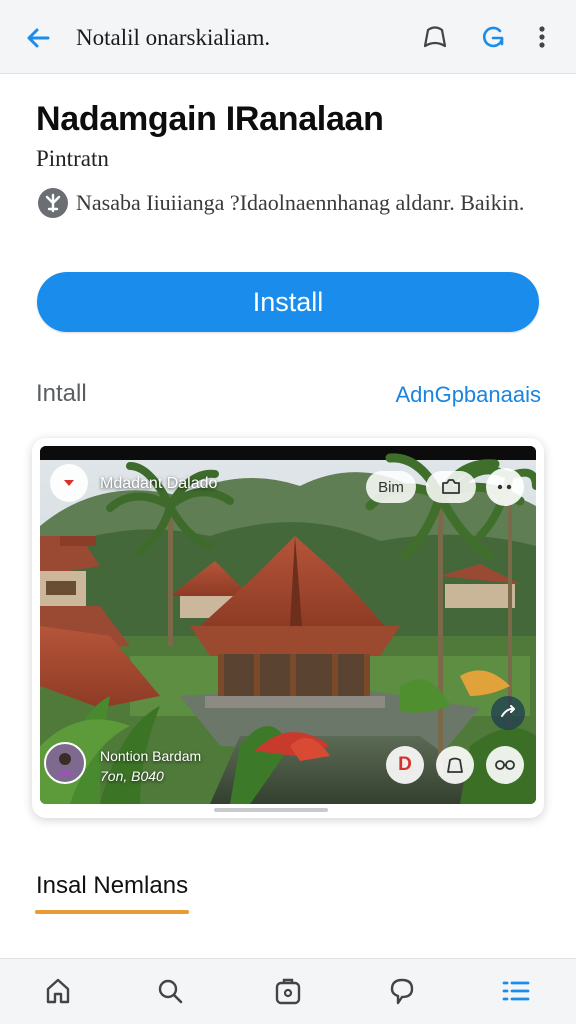  Describe the element at coordinates (271, 810) in the screenshot. I see `card-handle` at that location.